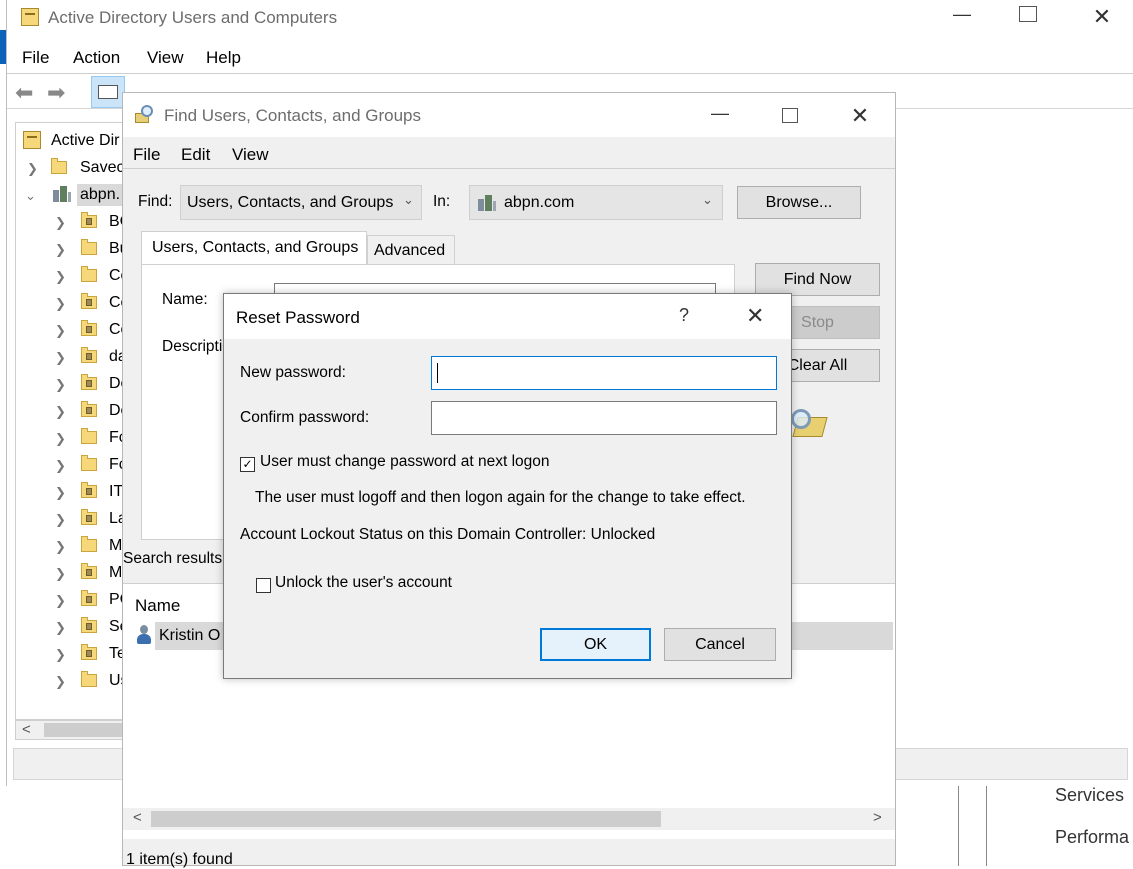  Describe the element at coordinates (175, 558) in the screenshot. I see `search-results-label: Search results:` at that location.